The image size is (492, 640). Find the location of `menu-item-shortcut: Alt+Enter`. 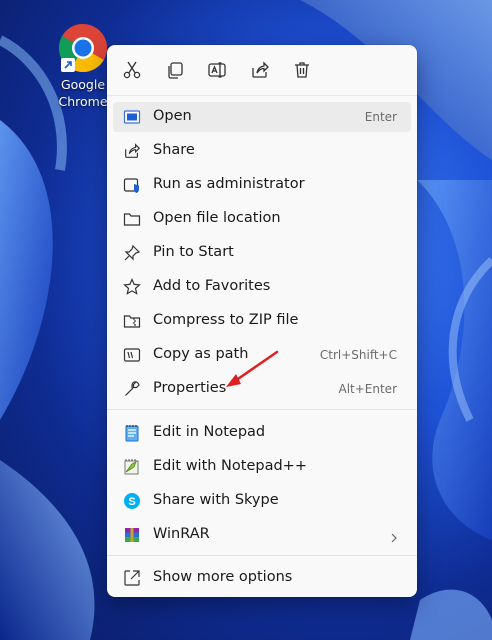

menu-item-shortcut: Alt+Enter is located at coordinates (367, 389).